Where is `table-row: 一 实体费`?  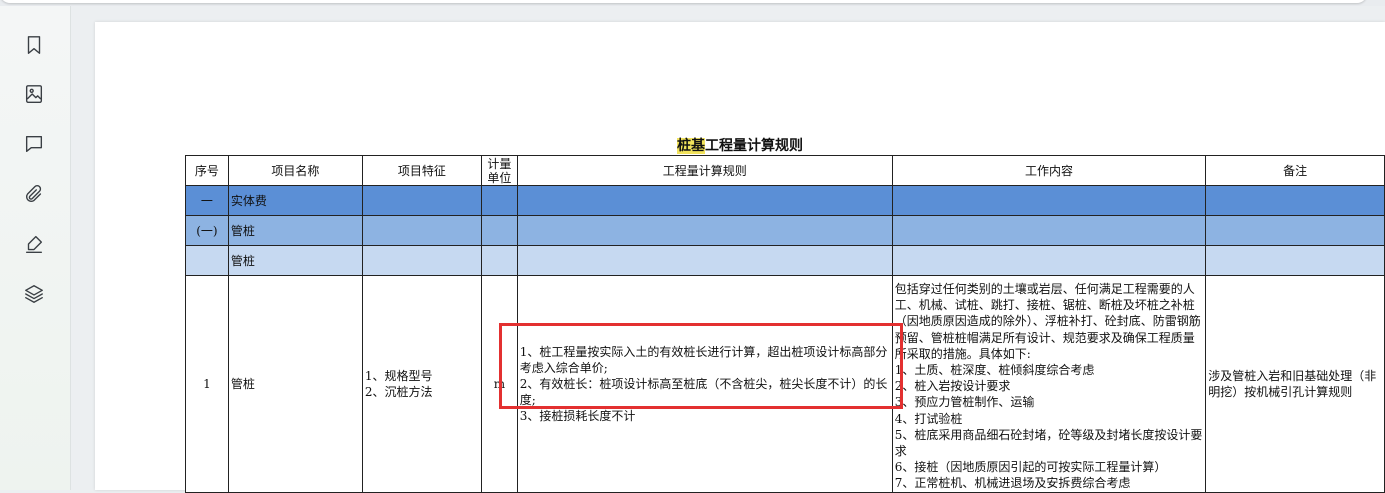 table-row: 一 实体费 is located at coordinates (785, 200).